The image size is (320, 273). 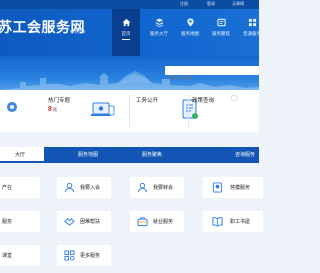 I want to click on service-card-join: 我要入会, so click(x=84, y=187).